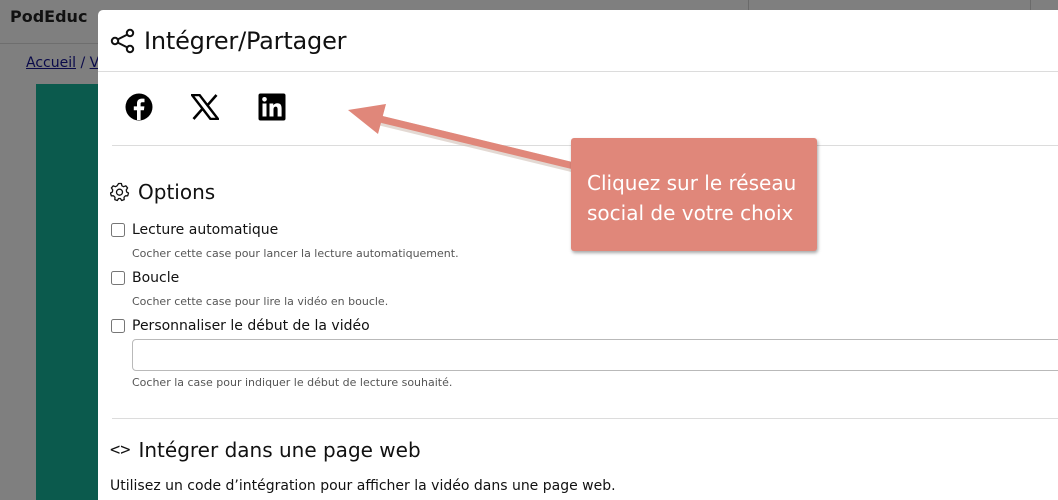 The image size is (1058, 500). What do you see at coordinates (118, 326) in the screenshot?
I see `custom-start-checkbox` at bounding box center [118, 326].